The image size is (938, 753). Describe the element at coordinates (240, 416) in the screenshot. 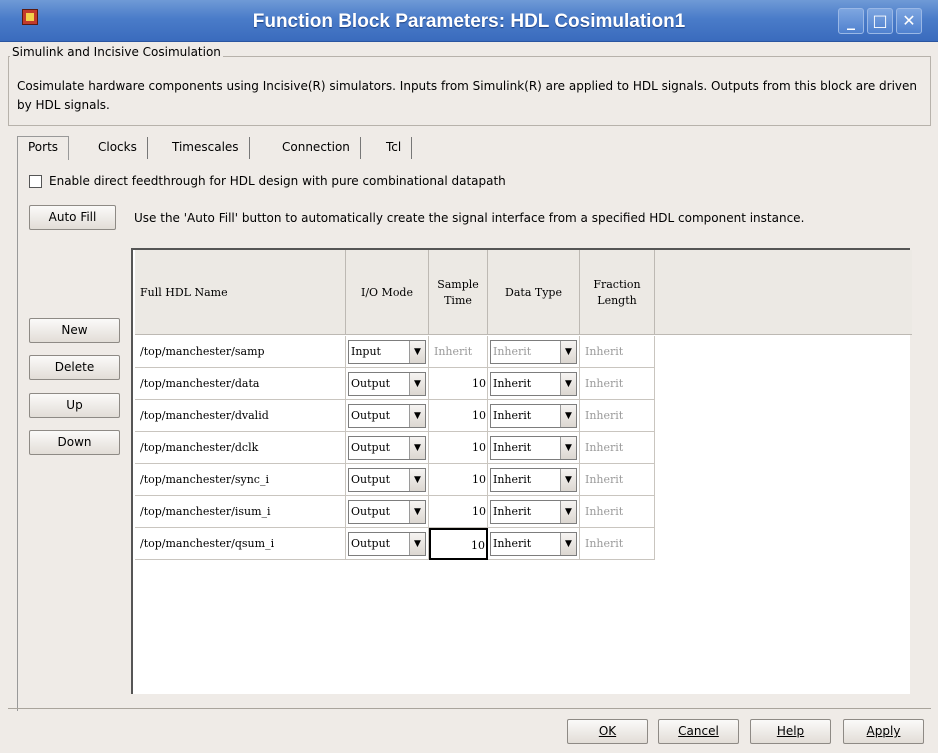

I see `hdl-name-cell: /top/manchester/dvalid` at that location.